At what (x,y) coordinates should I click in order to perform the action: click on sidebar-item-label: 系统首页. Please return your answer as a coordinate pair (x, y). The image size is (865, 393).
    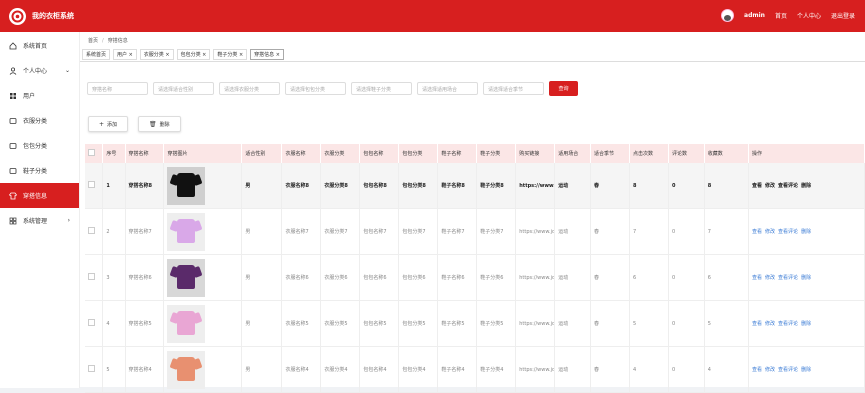
    Looking at the image, I should click on (35, 46).